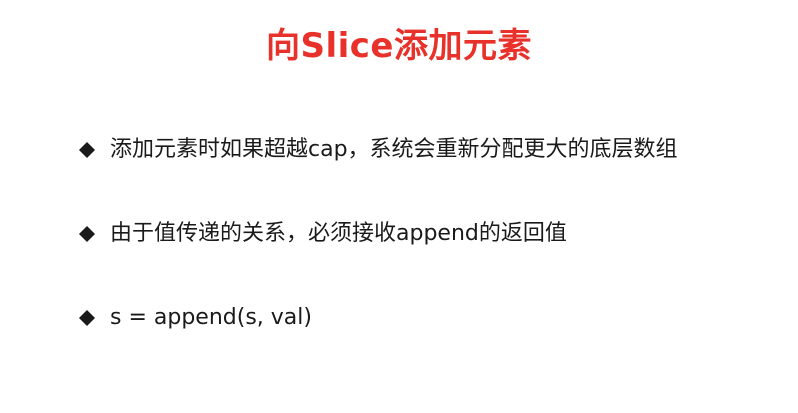 Image resolution: width=798 pixels, height=413 pixels. Describe the element at coordinates (211, 317) in the screenshot. I see `bullet-text: s = append(s, val)` at that location.